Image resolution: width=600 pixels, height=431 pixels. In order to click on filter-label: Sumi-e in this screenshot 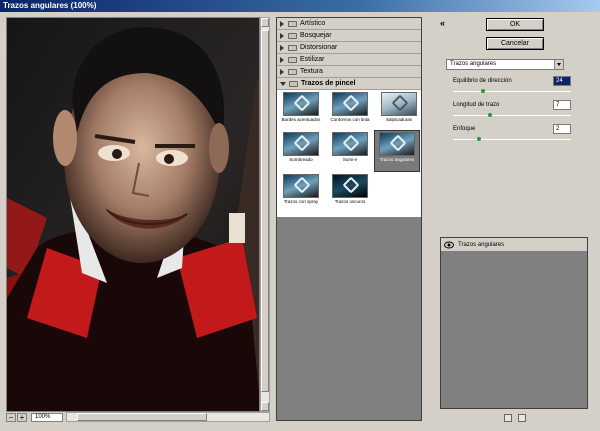, I will do `click(350, 159)`.